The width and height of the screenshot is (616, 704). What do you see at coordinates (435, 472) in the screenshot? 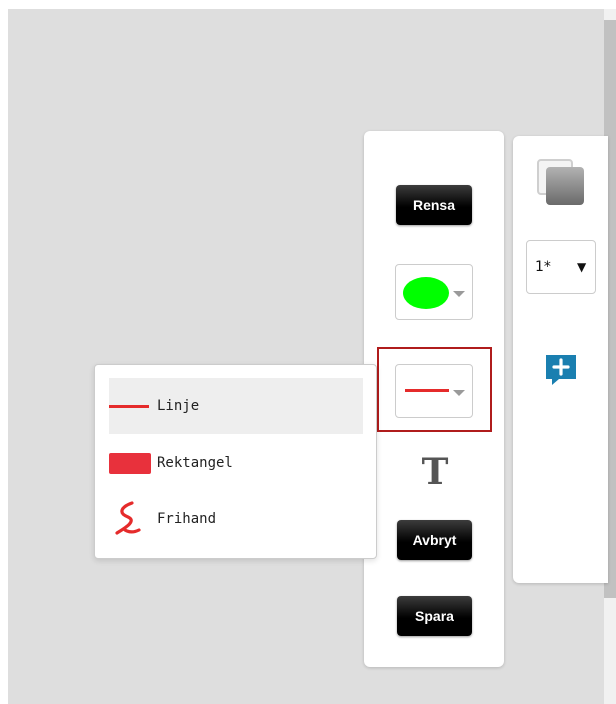
I see `text-tool-icon: T` at bounding box center [435, 472].